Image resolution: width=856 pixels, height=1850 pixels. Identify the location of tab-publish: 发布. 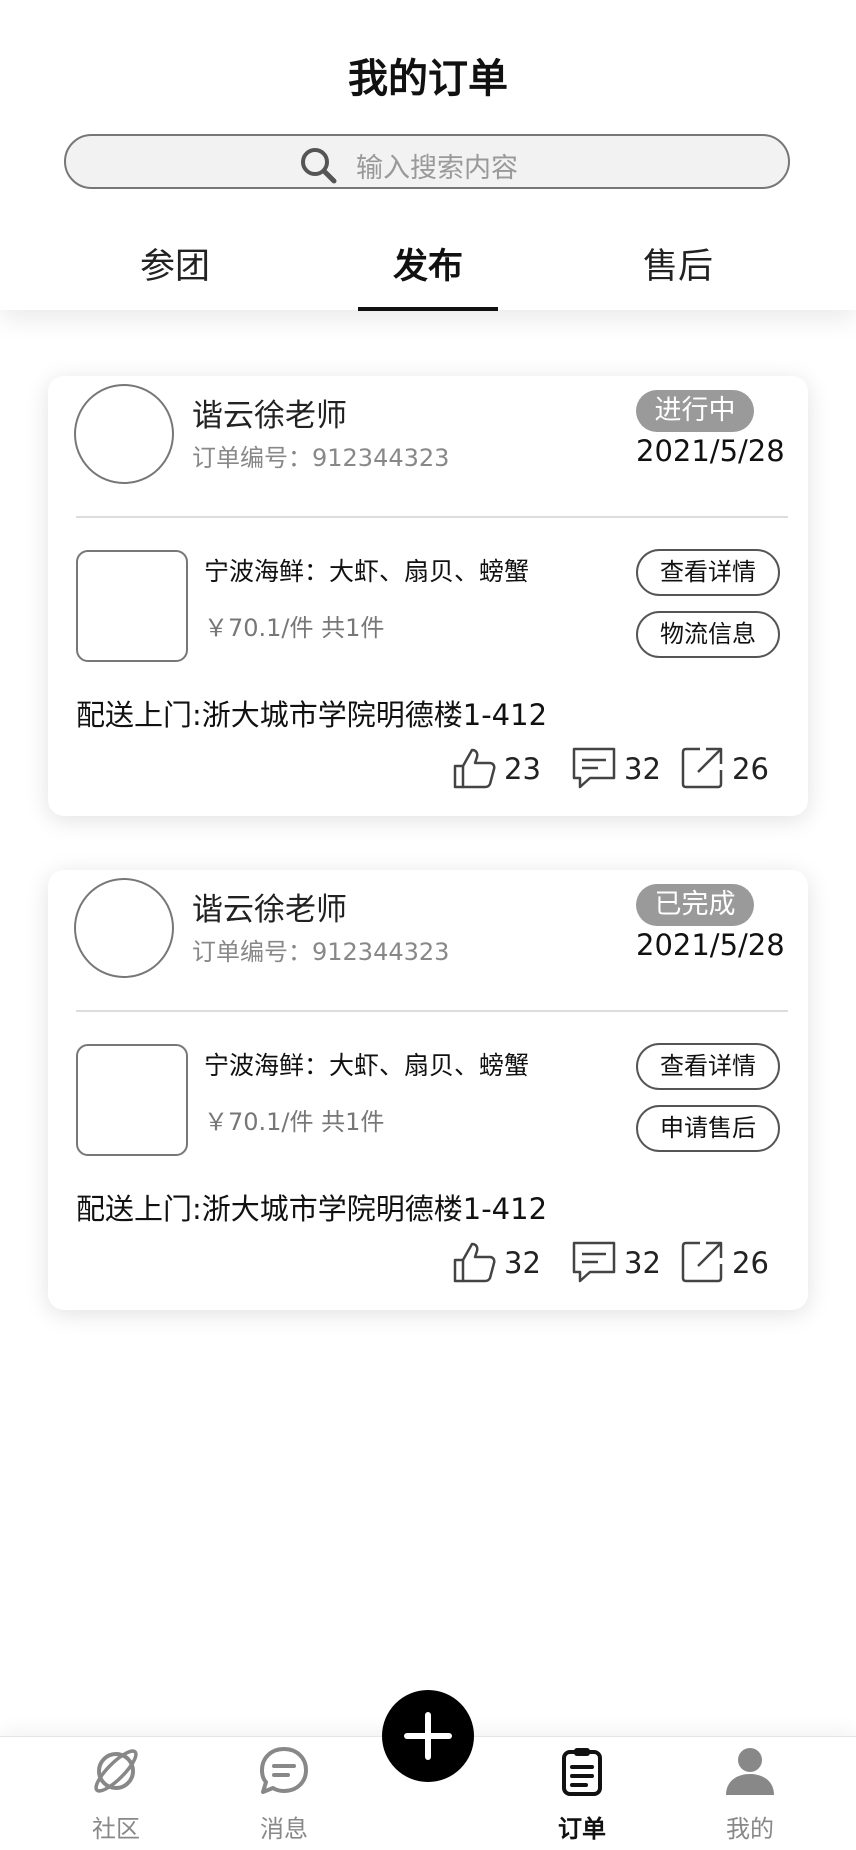
(428, 263).